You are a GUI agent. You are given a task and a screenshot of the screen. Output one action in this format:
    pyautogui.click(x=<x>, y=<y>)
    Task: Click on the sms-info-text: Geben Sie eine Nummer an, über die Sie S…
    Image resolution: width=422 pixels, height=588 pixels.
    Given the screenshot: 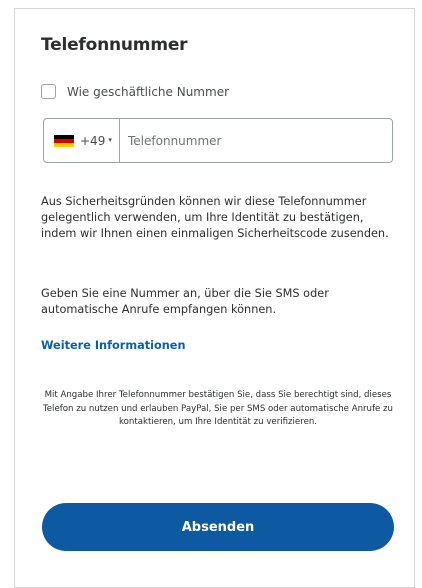 What is the action you would take?
    pyautogui.click(x=185, y=301)
    